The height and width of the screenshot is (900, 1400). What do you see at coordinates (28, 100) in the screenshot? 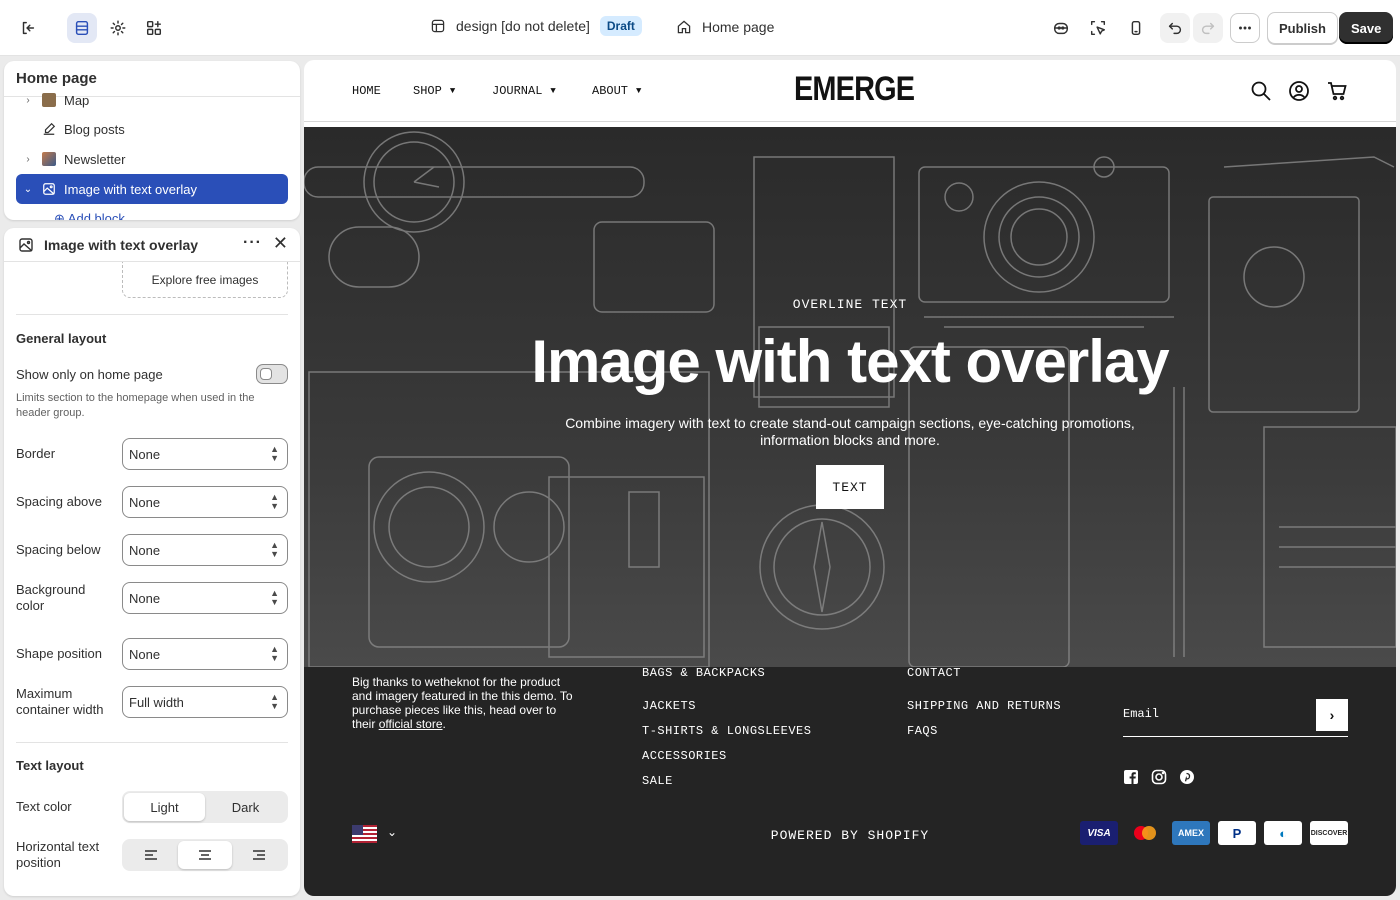
I see `chevron-right-icon: ›` at bounding box center [28, 100].